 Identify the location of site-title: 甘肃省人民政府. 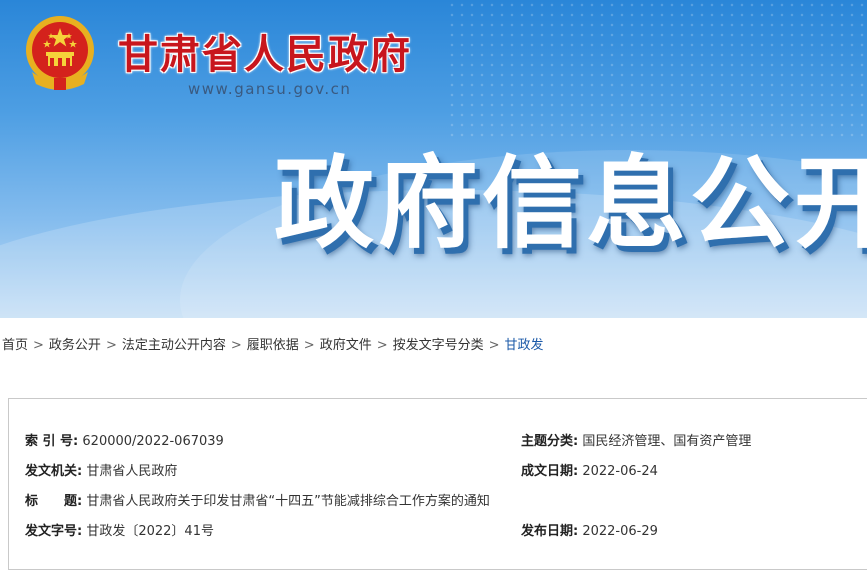
(265, 51).